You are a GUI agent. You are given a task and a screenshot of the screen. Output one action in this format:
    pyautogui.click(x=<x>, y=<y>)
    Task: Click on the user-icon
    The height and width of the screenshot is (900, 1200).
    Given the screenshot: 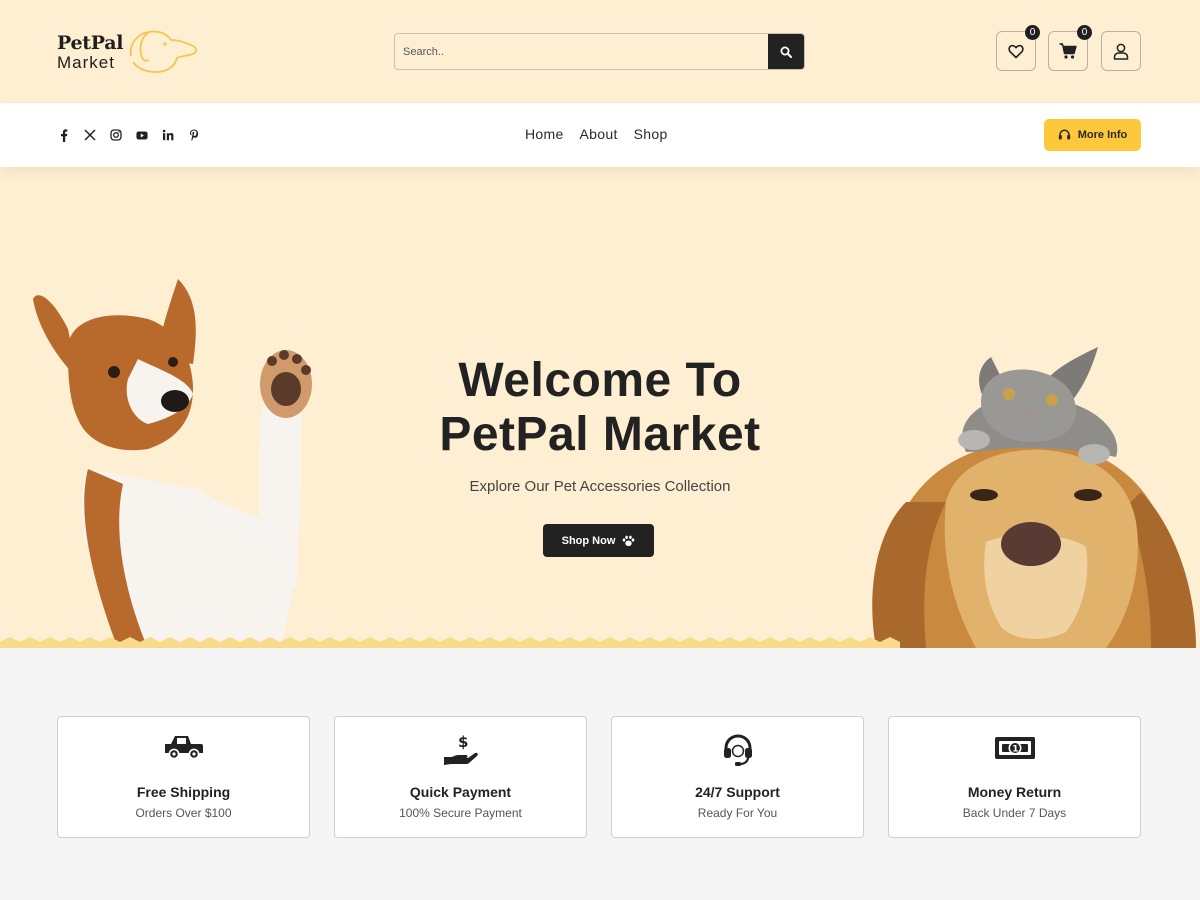 What is the action you would take?
    pyautogui.click(x=1121, y=51)
    